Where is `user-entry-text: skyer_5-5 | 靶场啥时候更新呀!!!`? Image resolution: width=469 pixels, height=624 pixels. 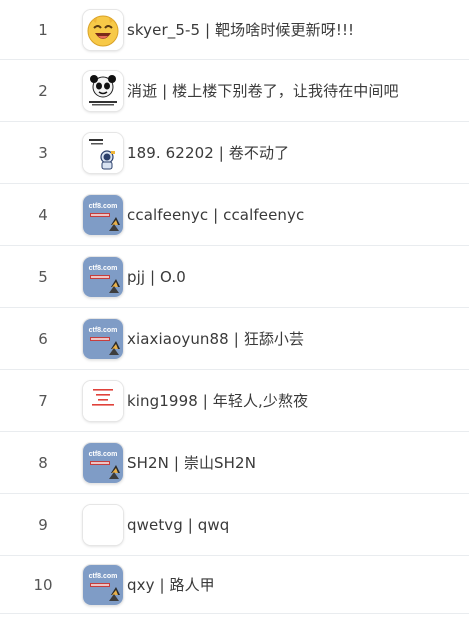 user-entry-text: skyer_5-5 | 靶场啥时候更新呀!!! is located at coordinates (241, 30).